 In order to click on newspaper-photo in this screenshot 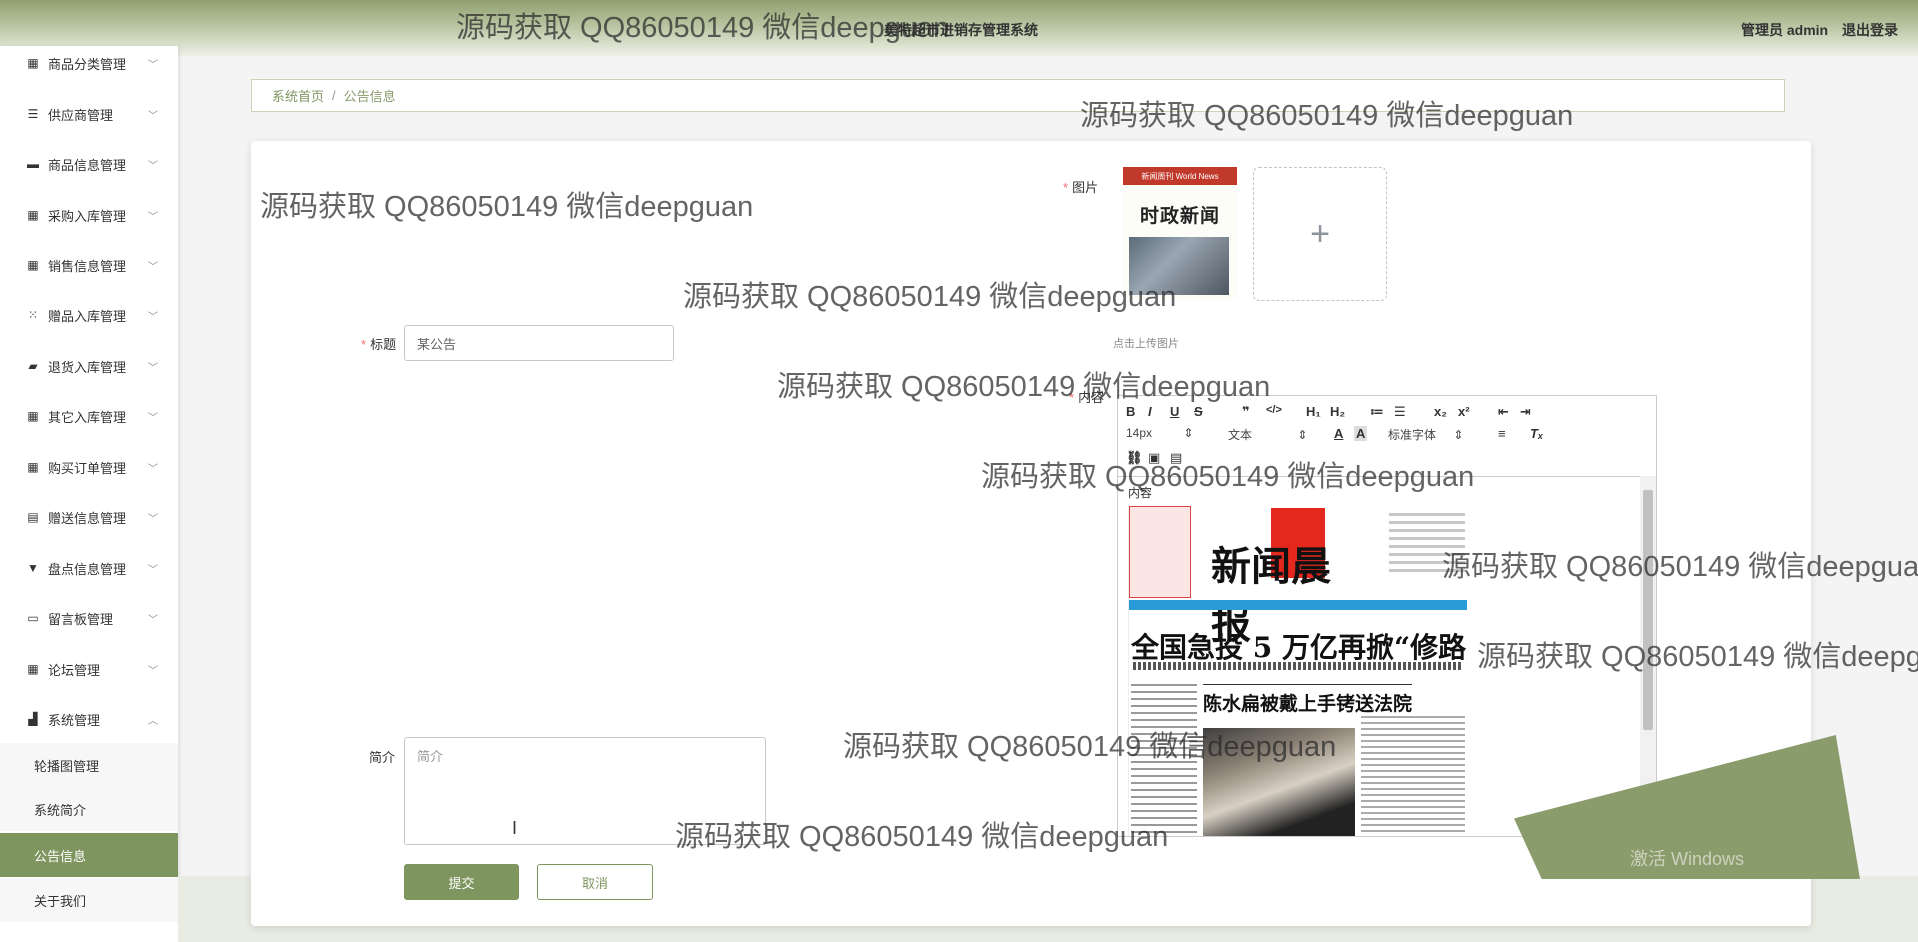, I will do `click(1279, 782)`.